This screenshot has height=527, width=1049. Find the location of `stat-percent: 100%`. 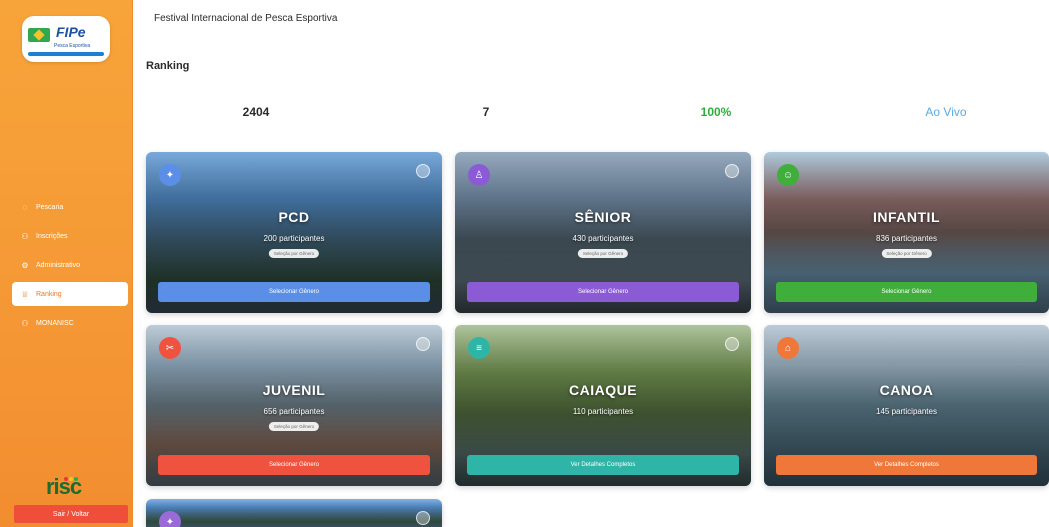

stat-percent: 100% is located at coordinates (716, 114).